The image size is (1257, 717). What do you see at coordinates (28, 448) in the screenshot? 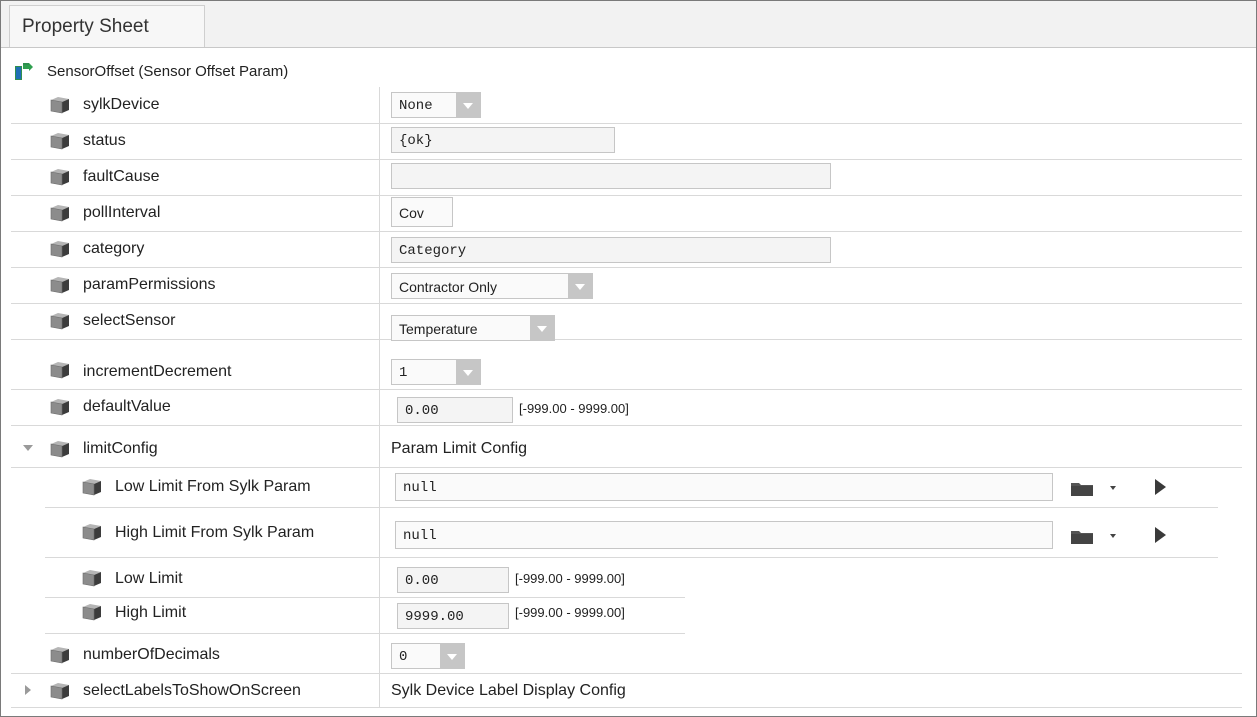
I see `expand-chevron-down-icon` at bounding box center [28, 448].